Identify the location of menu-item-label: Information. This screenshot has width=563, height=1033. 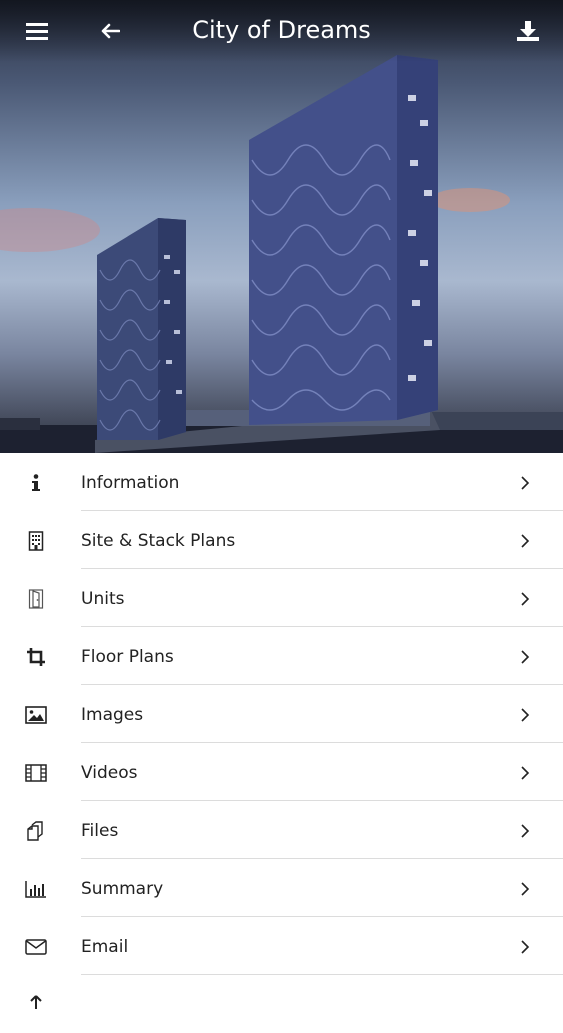
(130, 483).